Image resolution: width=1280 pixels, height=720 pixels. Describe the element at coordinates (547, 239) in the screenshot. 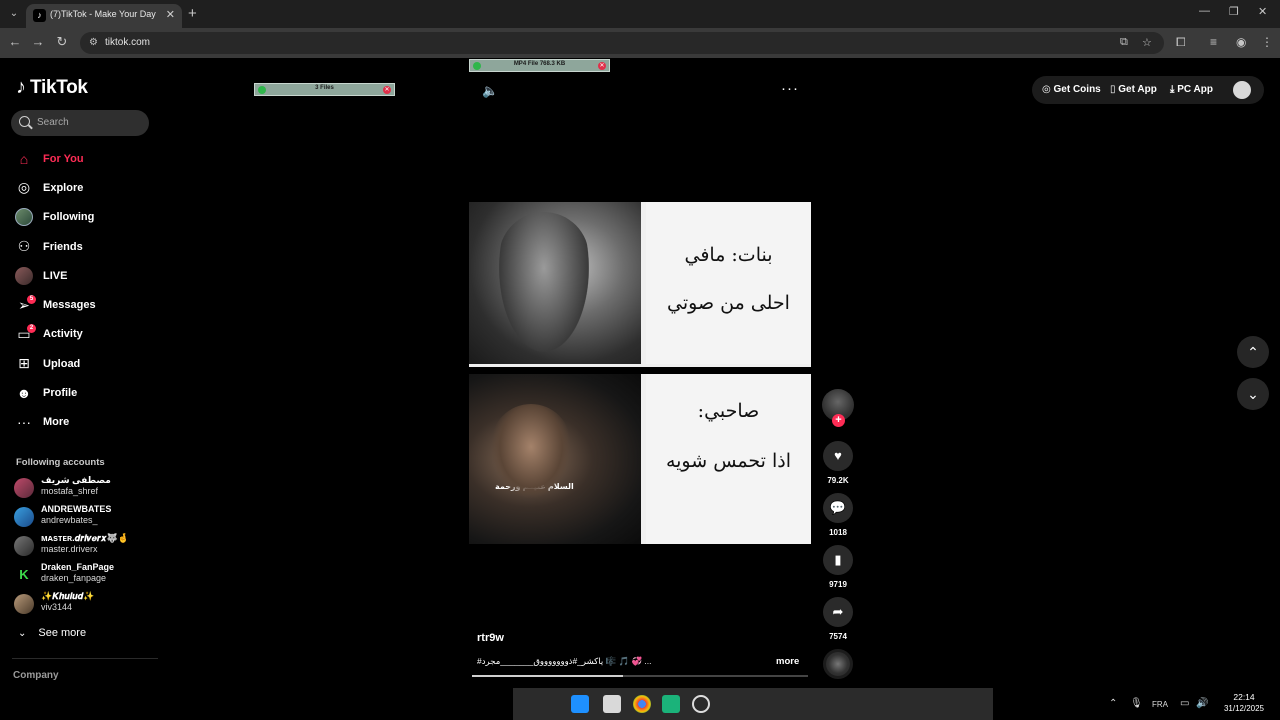

I see `bow-icon: 🎀` at that location.